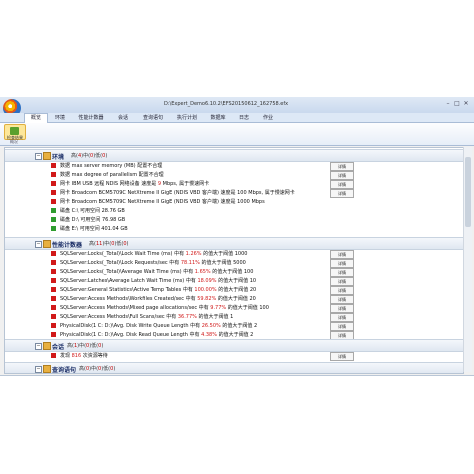 Image resolution: width=474 pixels, height=474 pixels. Describe the element at coordinates (234, 356) in the screenshot. I see `result-row: 发现 816 次资源等待 详情` at that location.